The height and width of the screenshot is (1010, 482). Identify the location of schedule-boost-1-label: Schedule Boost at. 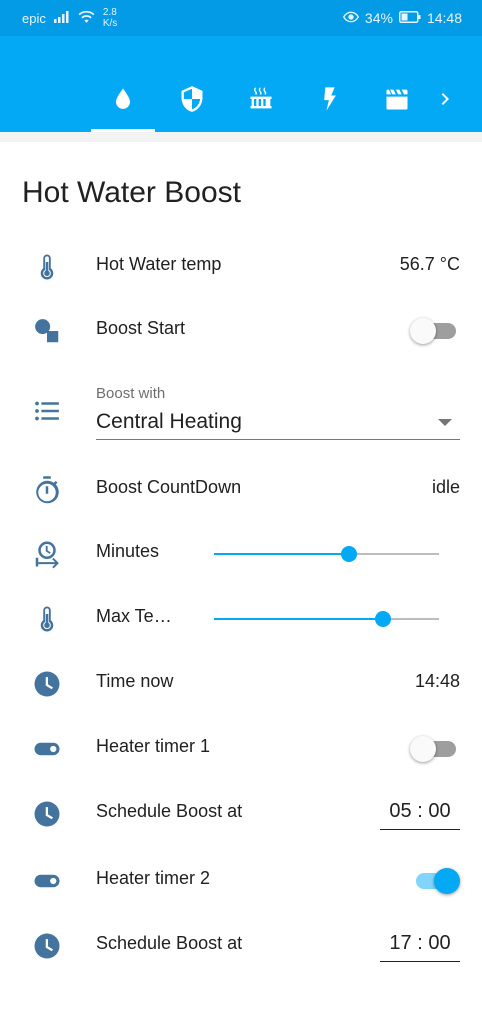
(169, 811).